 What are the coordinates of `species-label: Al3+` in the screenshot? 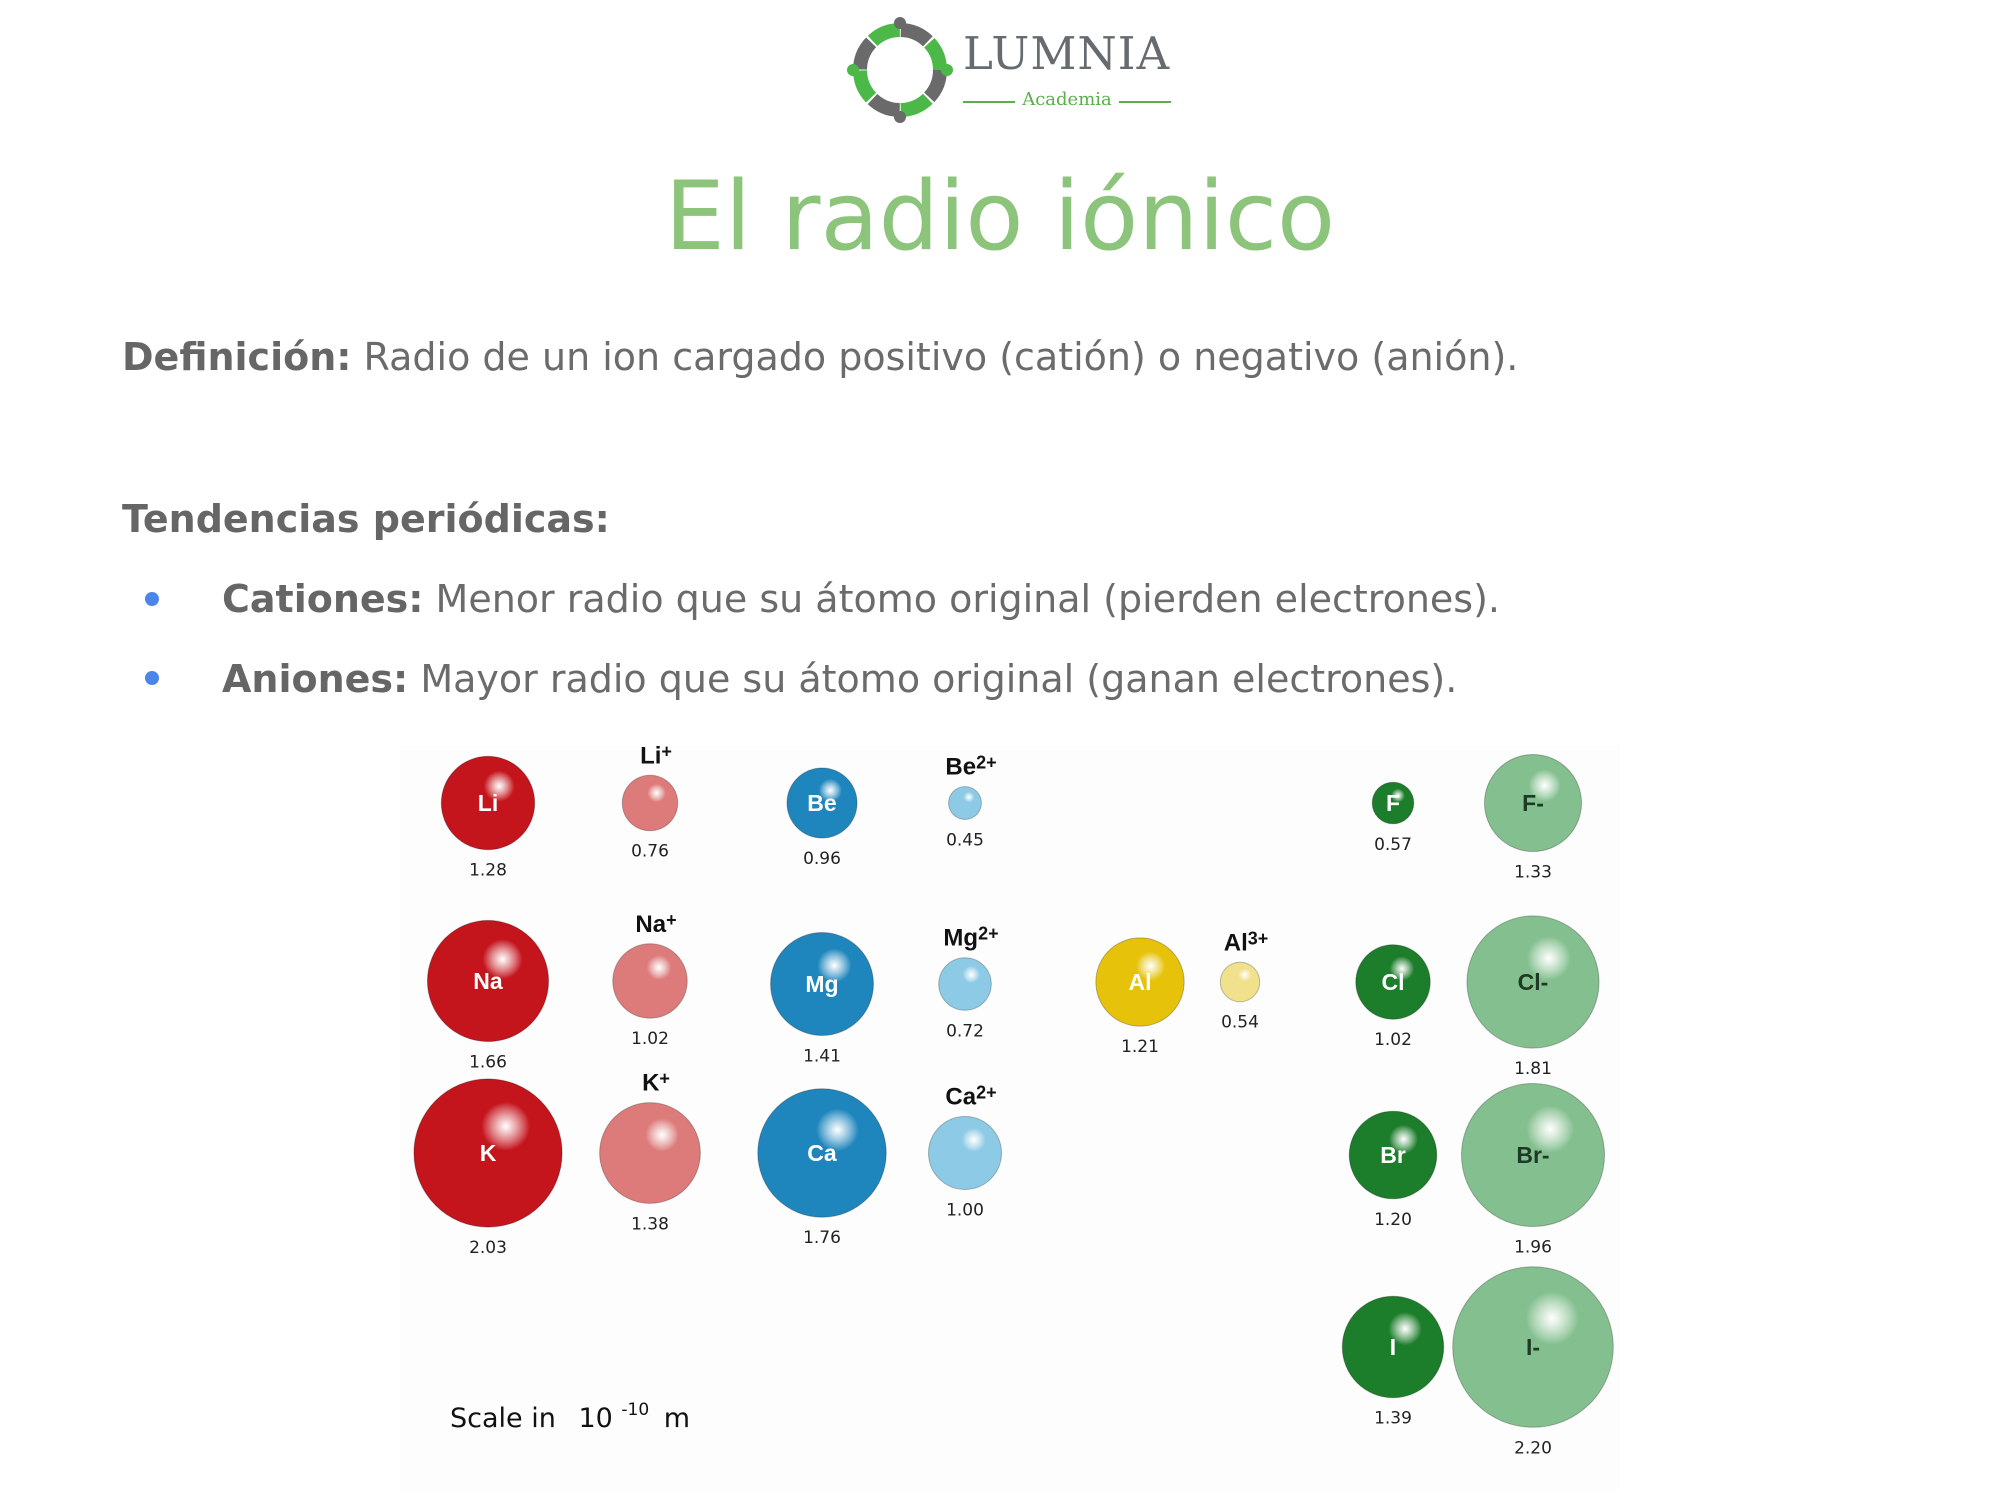 It's located at (1246, 942).